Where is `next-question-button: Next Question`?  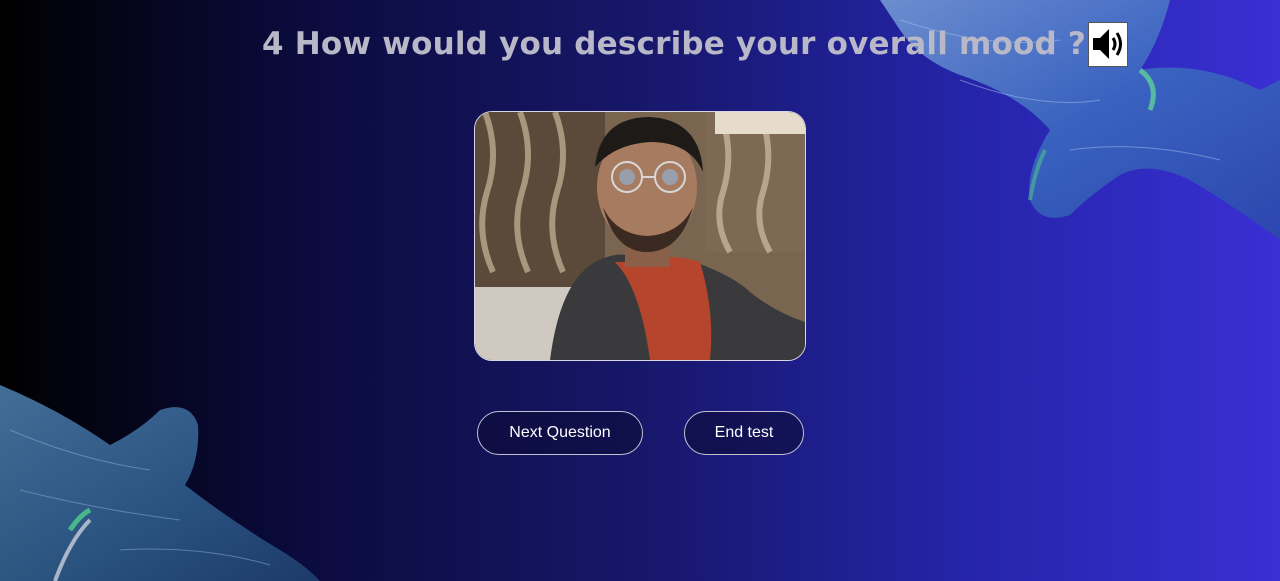 next-question-button: Next Question is located at coordinates (560, 433).